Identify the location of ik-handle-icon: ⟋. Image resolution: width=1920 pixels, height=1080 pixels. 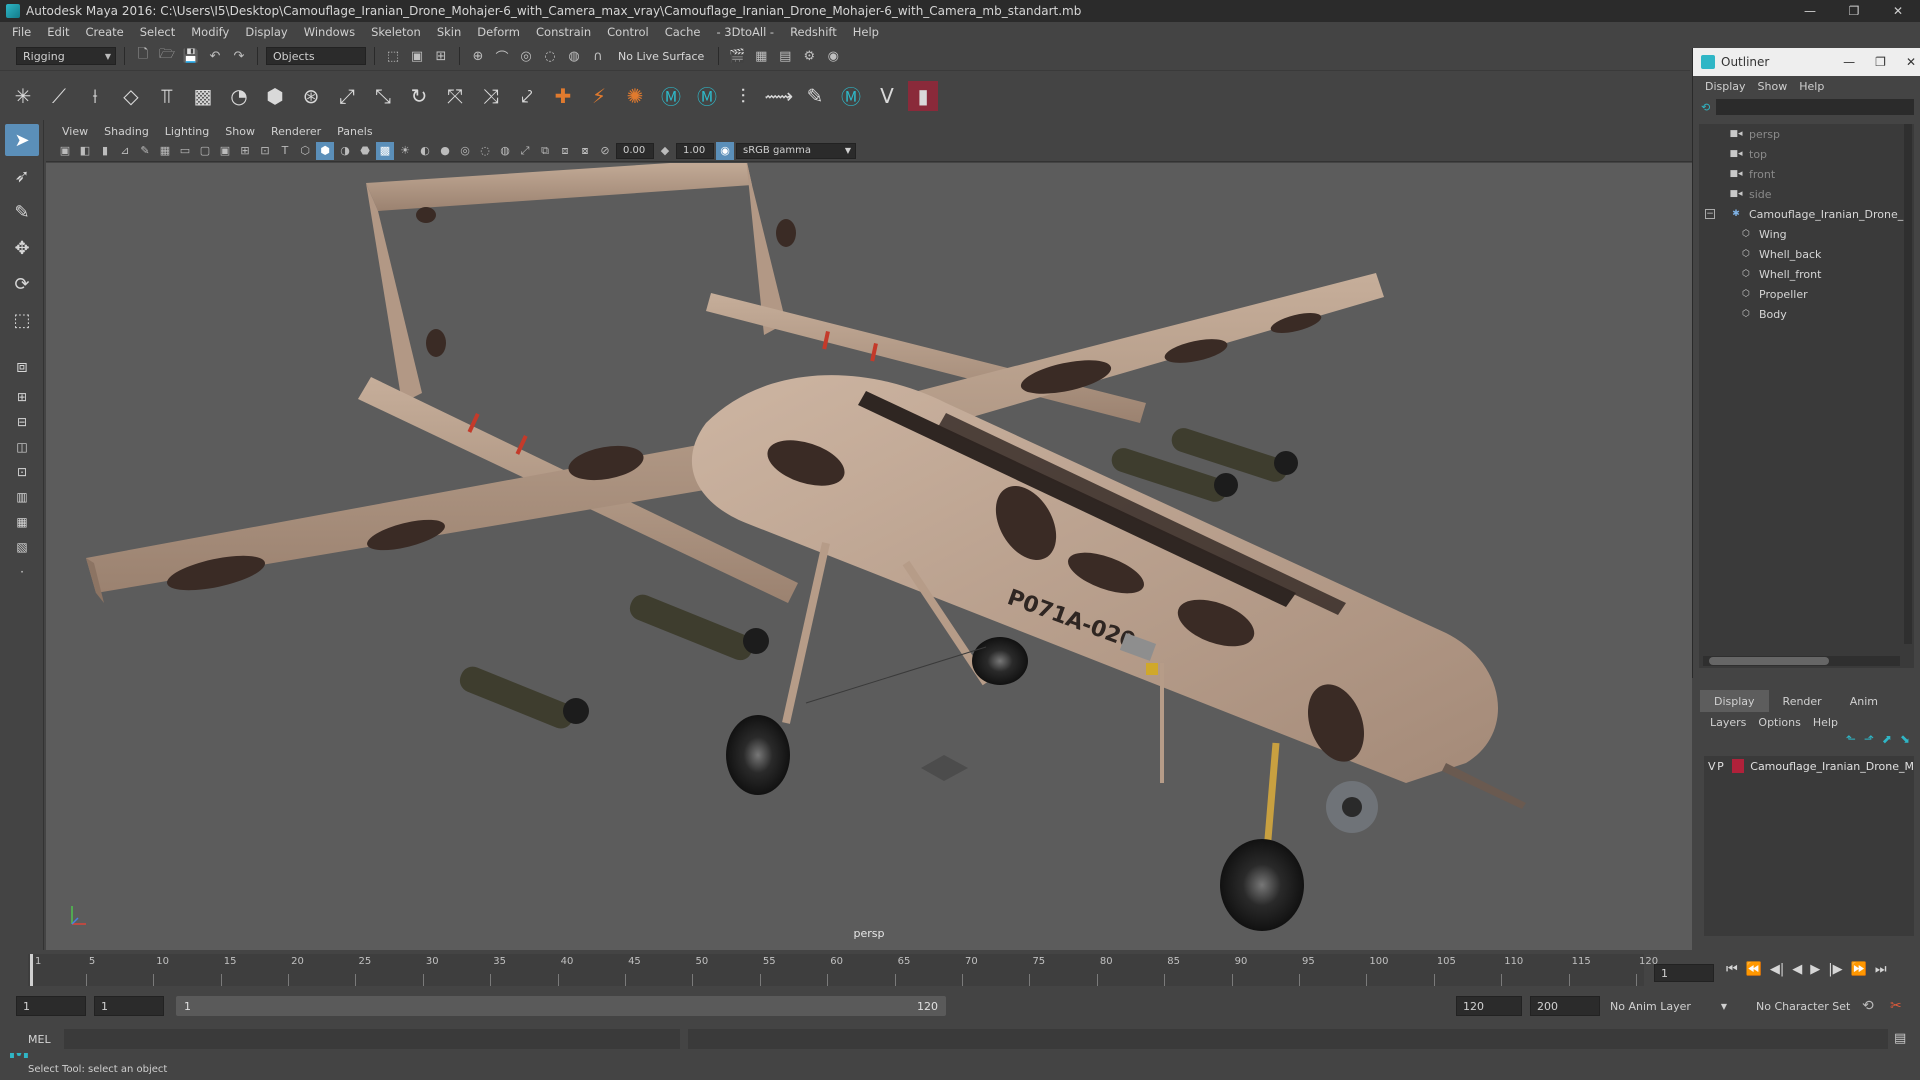
(59, 96).